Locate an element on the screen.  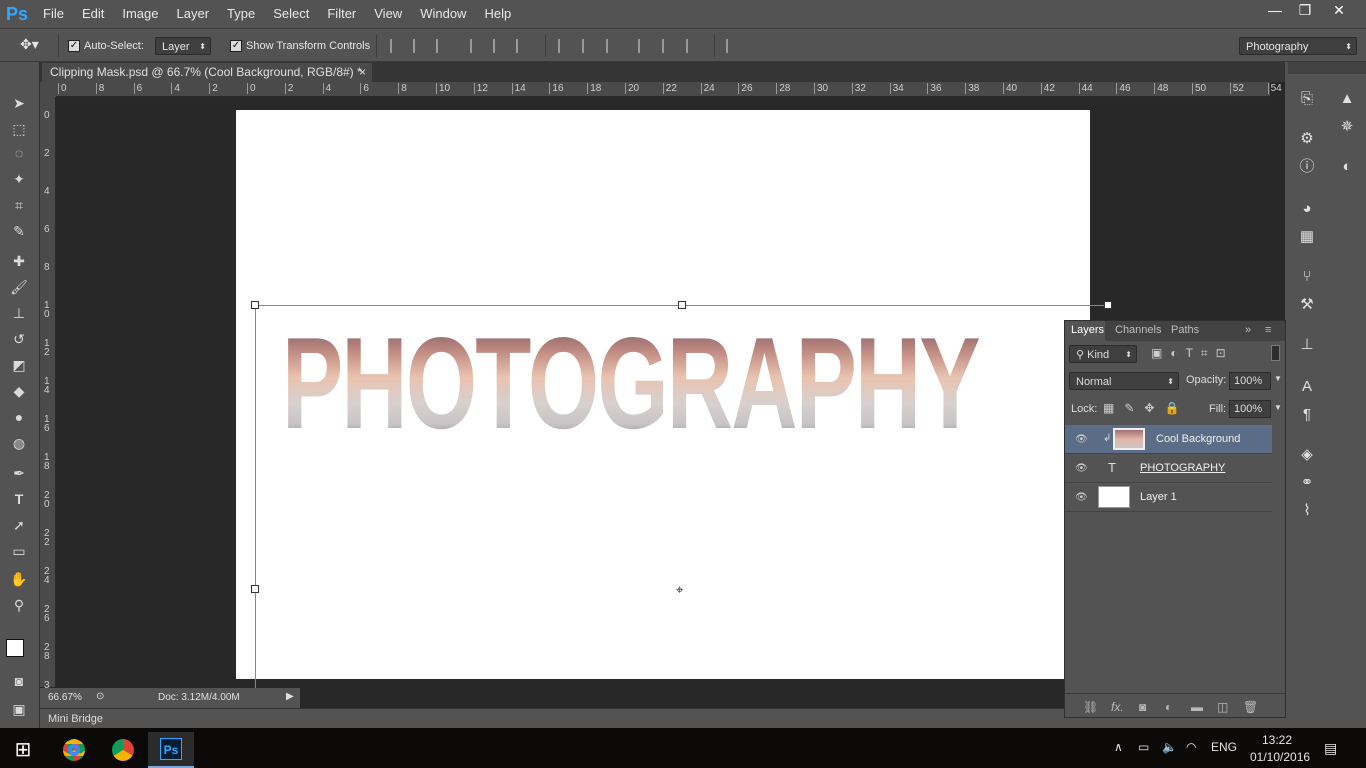
actions-icon: ⚙ is located at coordinates (1307, 139).